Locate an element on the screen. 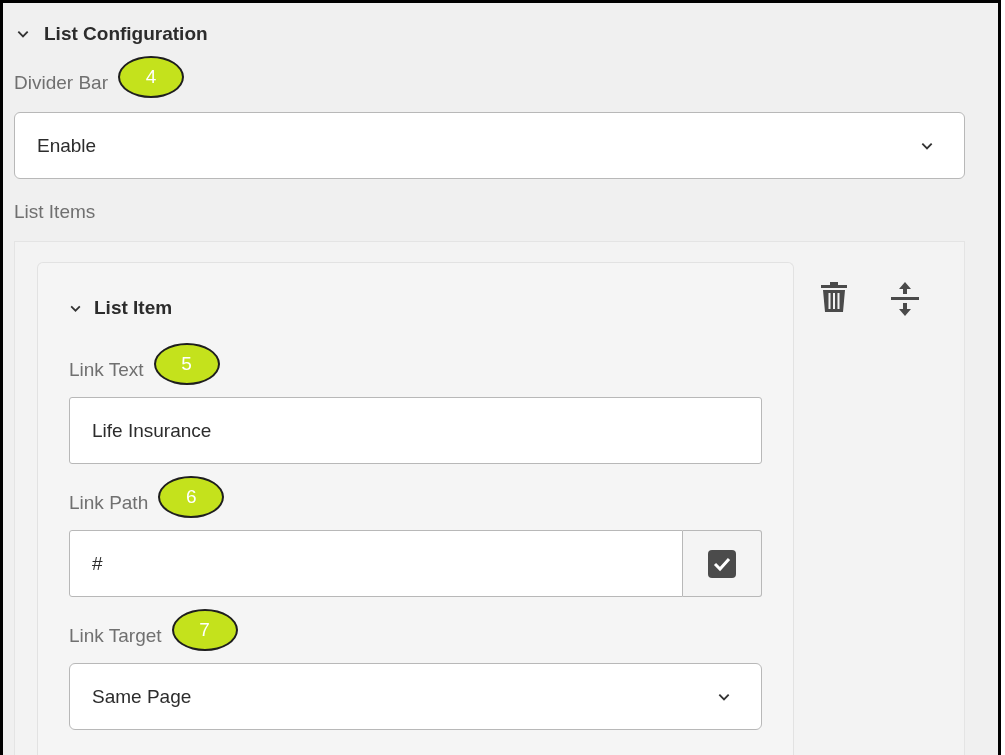  delete-icon is located at coordinates (834, 297).